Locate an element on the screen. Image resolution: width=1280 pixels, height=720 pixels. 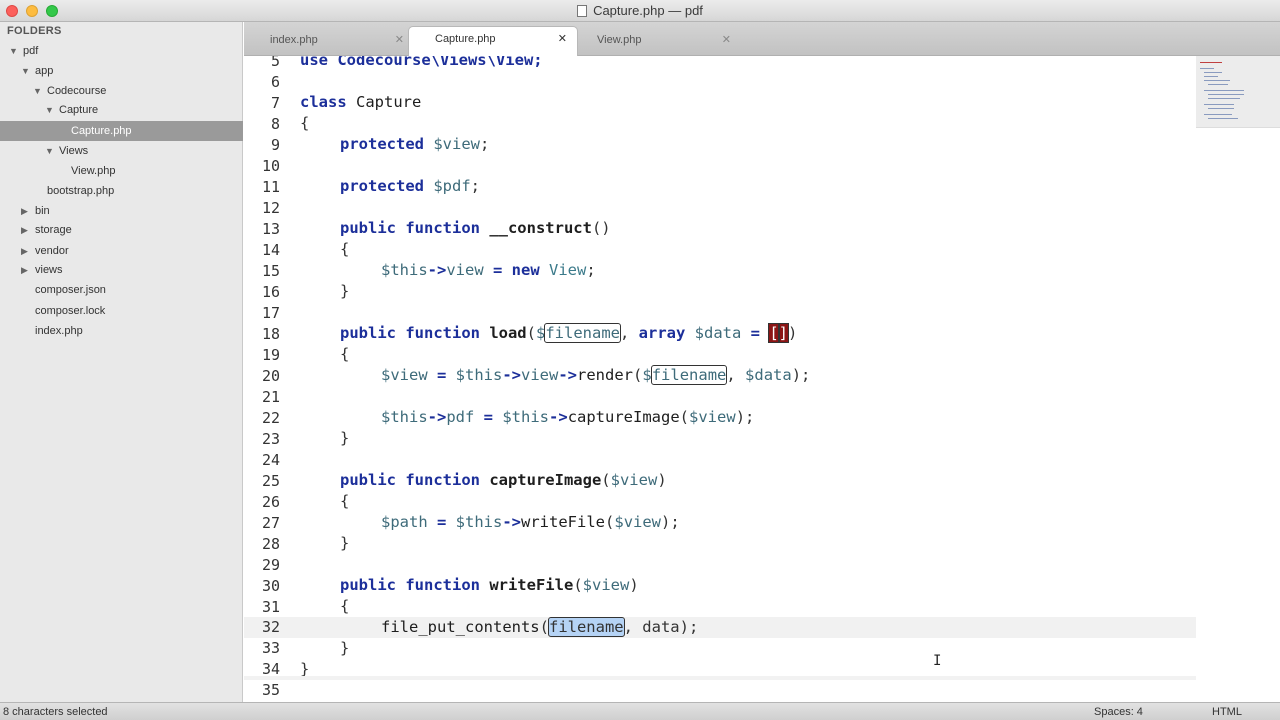
tree-item-composer-lock: composer.lock is located at coordinates (121, 311).